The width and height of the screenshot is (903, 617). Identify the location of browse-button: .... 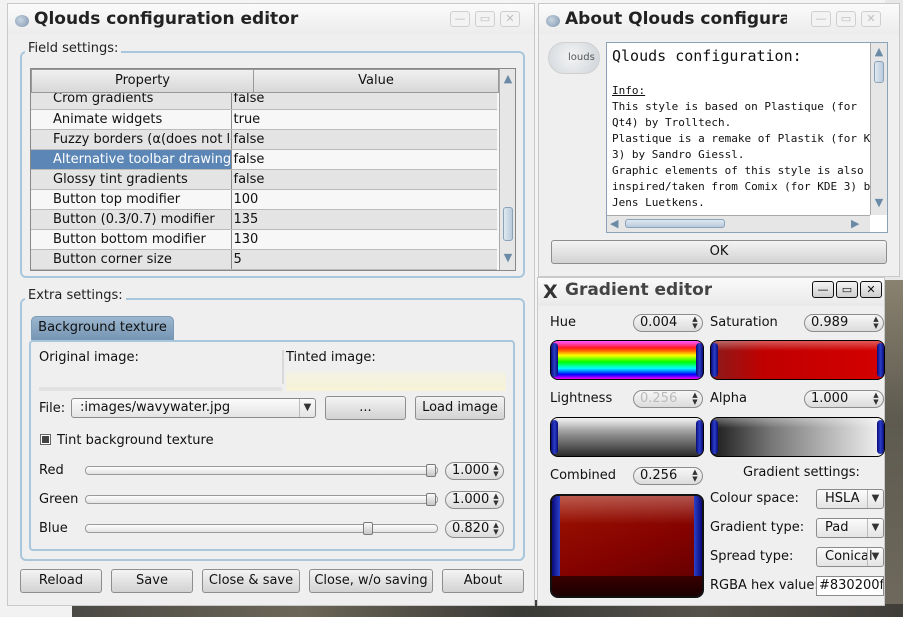
(365, 408).